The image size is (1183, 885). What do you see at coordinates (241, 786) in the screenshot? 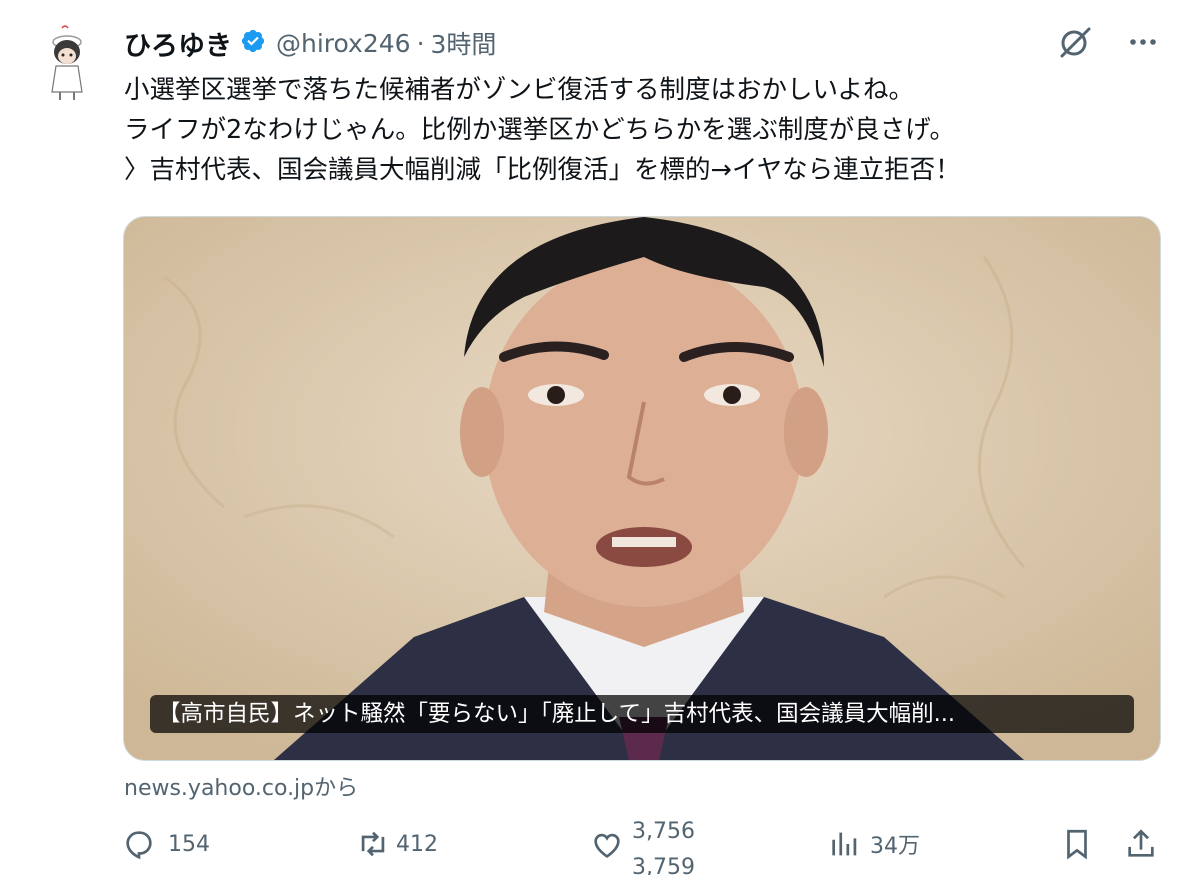
I see `link-source: news.yahoo.co.jpから` at bounding box center [241, 786].